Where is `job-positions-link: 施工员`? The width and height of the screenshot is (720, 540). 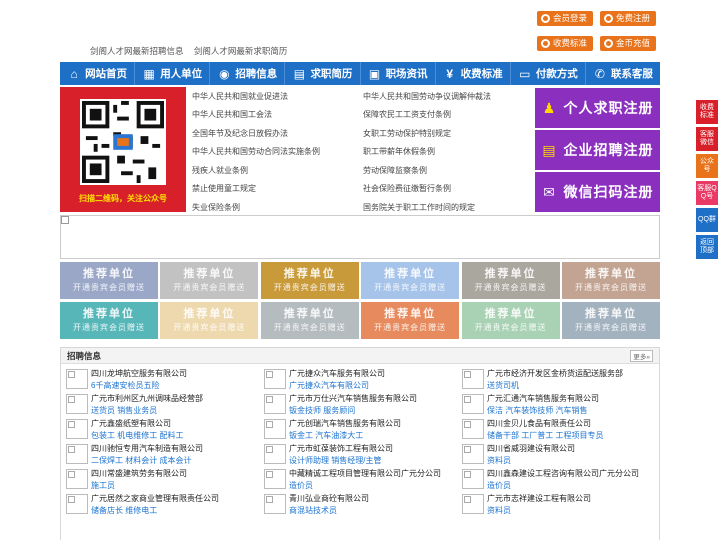
job-positions-link: 施工员 is located at coordinates (139, 486).